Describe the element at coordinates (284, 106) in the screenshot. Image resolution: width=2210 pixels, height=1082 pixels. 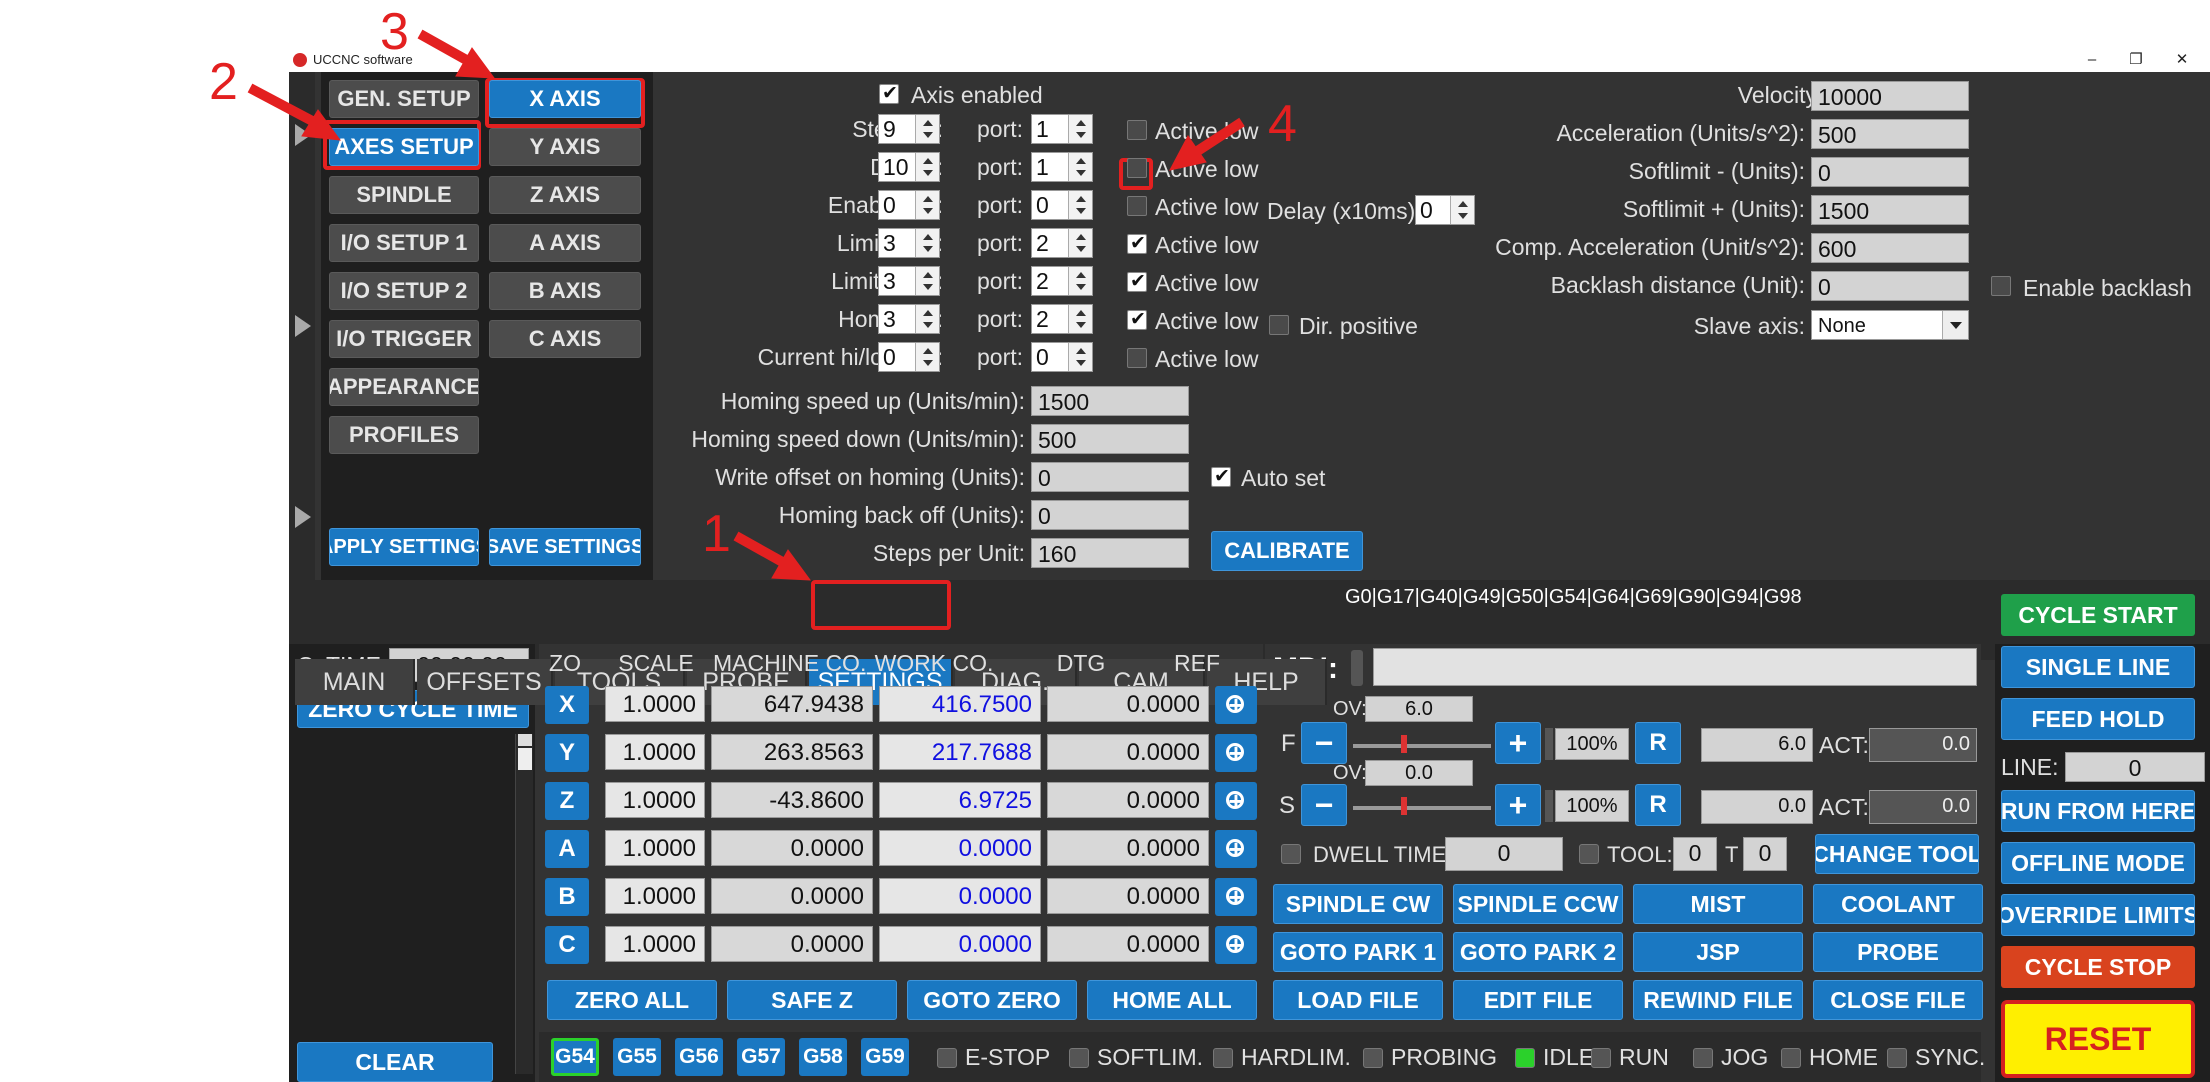
I see `arrow-2-icon` at that location.